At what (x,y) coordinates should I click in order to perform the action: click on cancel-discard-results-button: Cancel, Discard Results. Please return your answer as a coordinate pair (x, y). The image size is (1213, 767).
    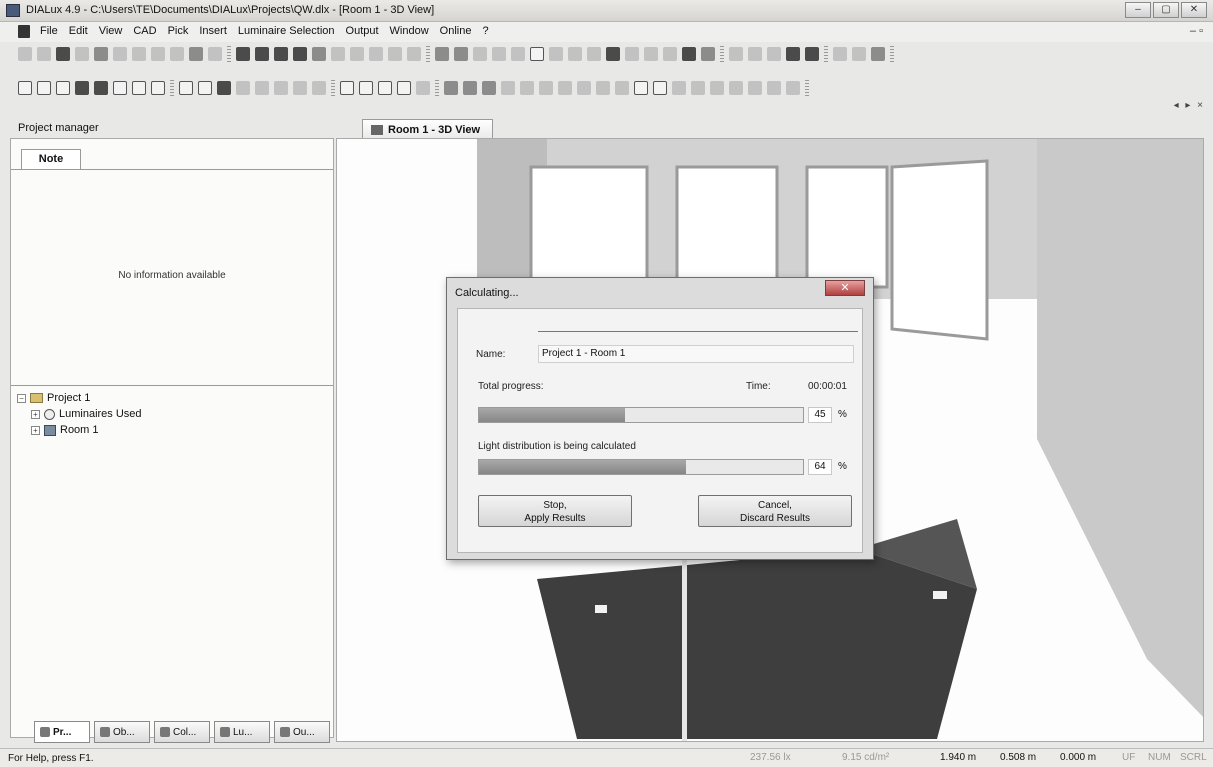
    Looking at the image, I should click on (775, 511).